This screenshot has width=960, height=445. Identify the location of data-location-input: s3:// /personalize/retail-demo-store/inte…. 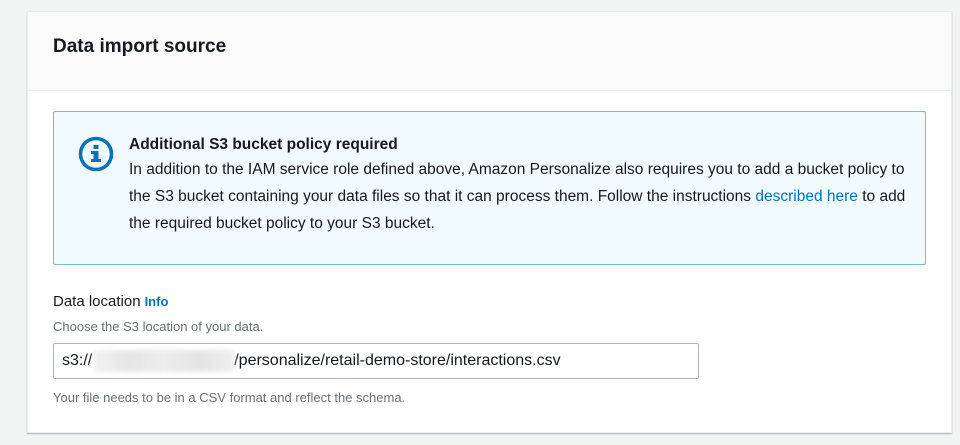
(376, 361).